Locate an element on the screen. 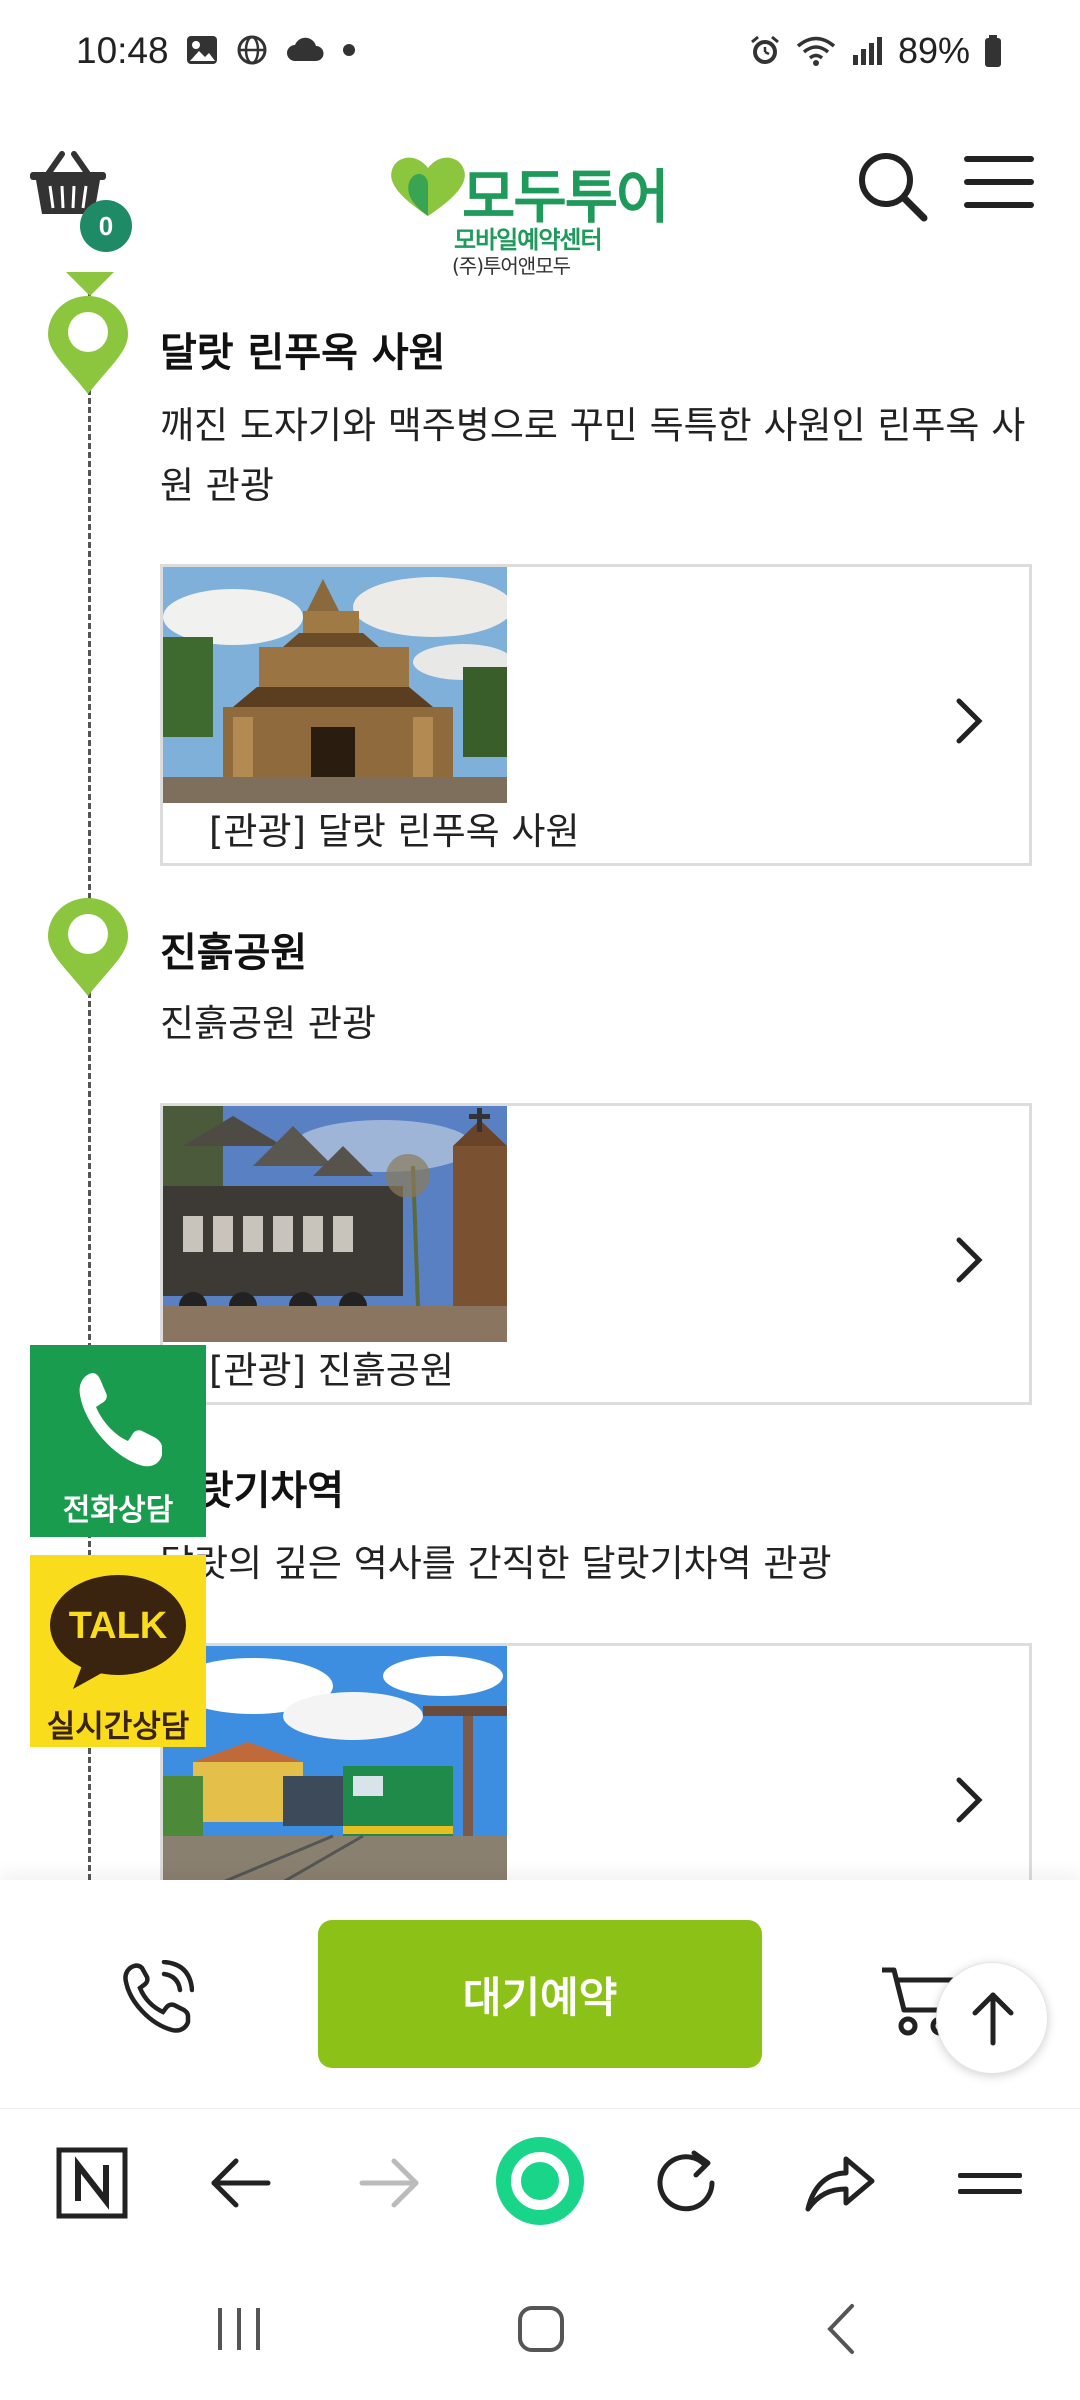 This screenshot has width=1080, height=2400. clay-park-photo is located at coordinates (335, 1224).